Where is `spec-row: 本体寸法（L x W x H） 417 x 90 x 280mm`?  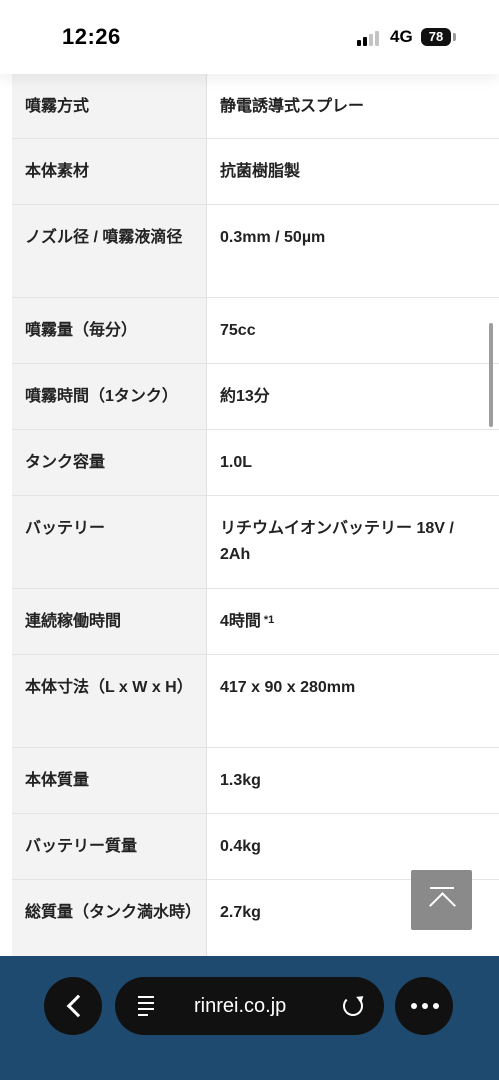
spec-row: 本体寸法（L x W x H） 417 x 90 x 280mm is located at coordinates (255, 700).